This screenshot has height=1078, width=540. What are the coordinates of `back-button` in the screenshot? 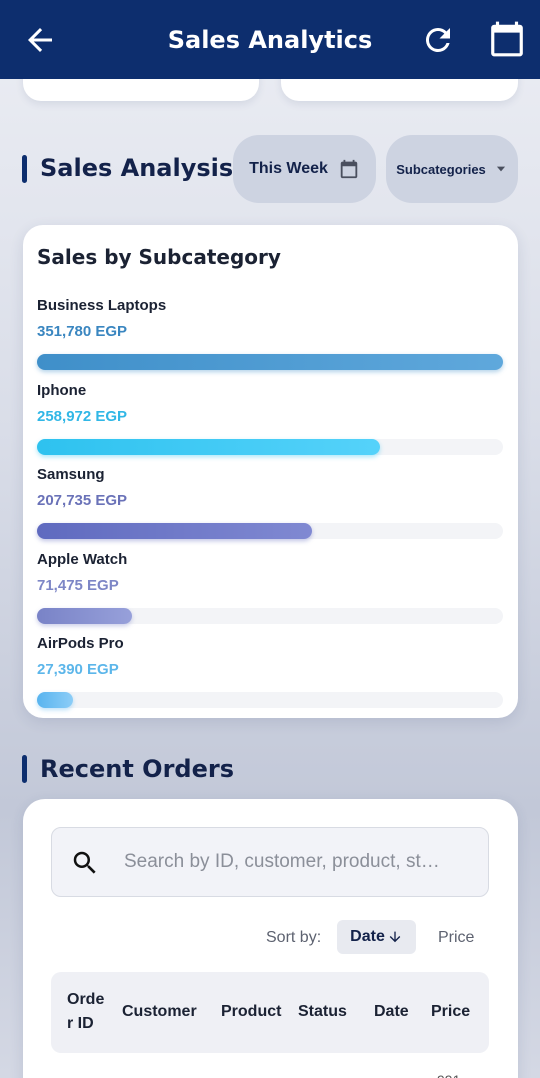 It's located at (40, 40).